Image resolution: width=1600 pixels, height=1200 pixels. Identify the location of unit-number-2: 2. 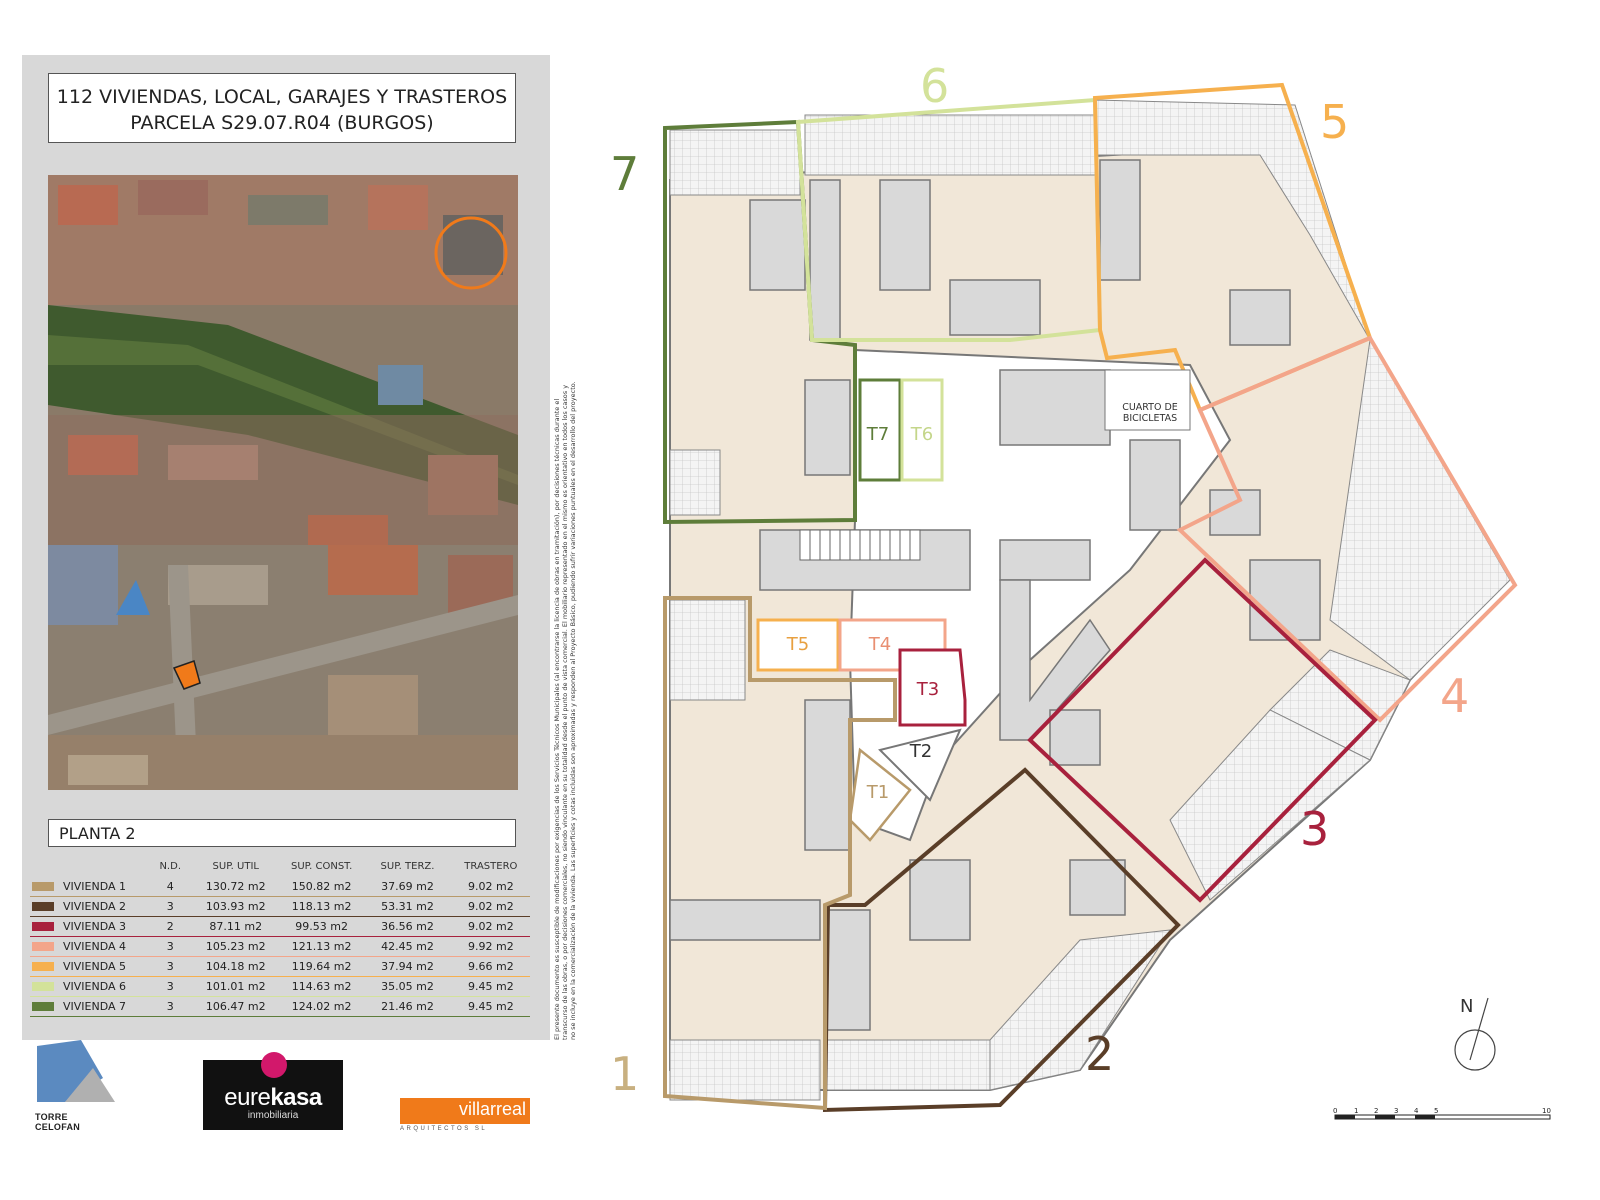
(1099, 1054).